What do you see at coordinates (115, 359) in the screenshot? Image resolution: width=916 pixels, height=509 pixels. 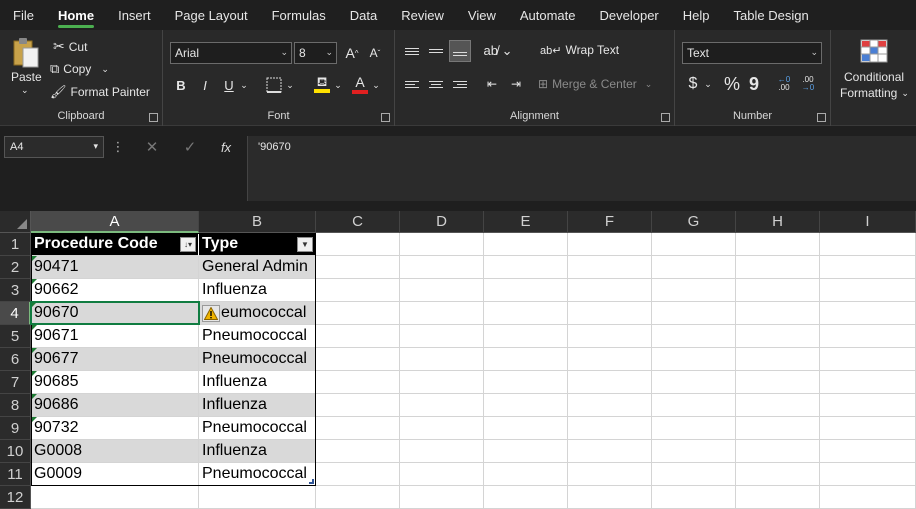 I see `table-cell: 90677` at bounding box center [115, 359].